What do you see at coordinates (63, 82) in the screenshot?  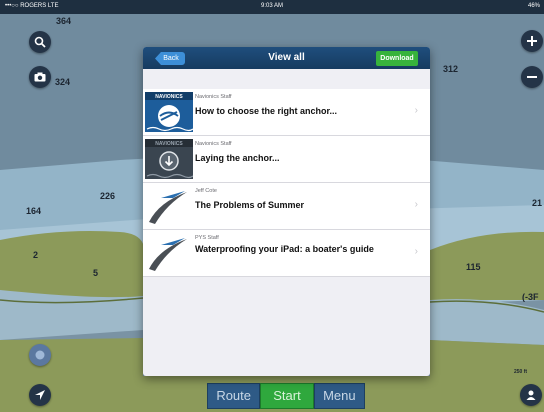 I see `depth-label: 324` at bounding box center [63, 82].